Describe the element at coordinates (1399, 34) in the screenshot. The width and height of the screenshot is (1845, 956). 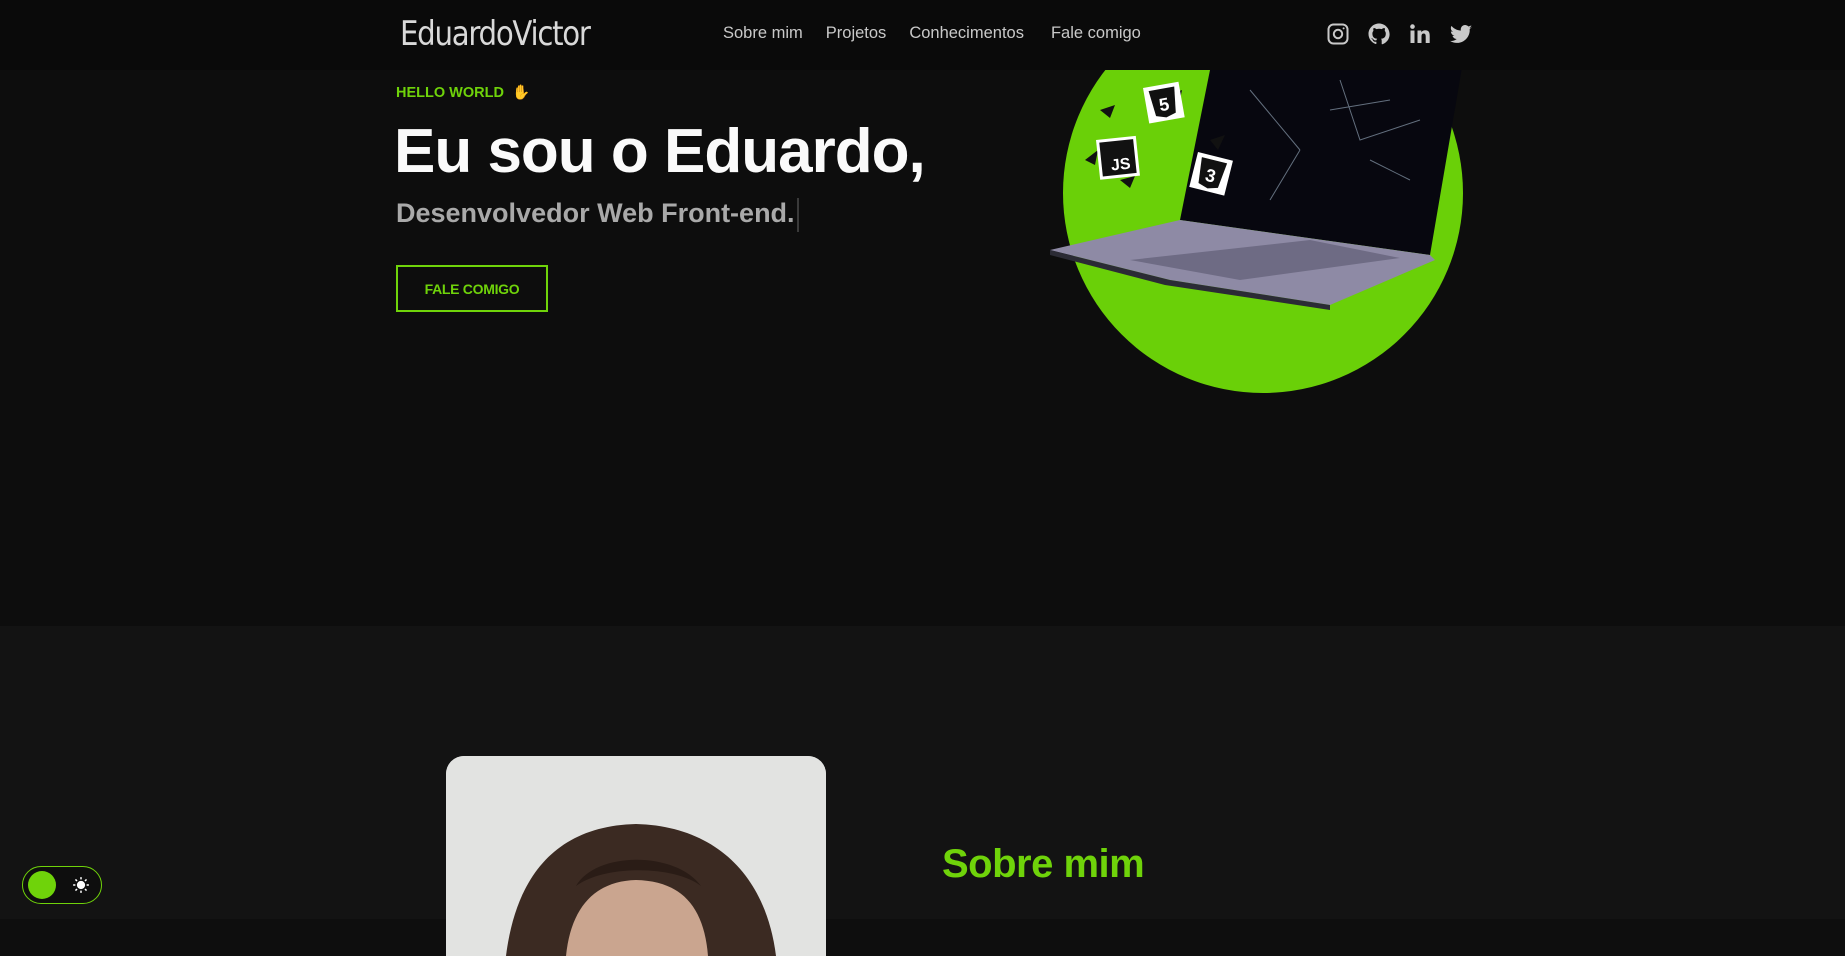
I see `social-links` at that location.